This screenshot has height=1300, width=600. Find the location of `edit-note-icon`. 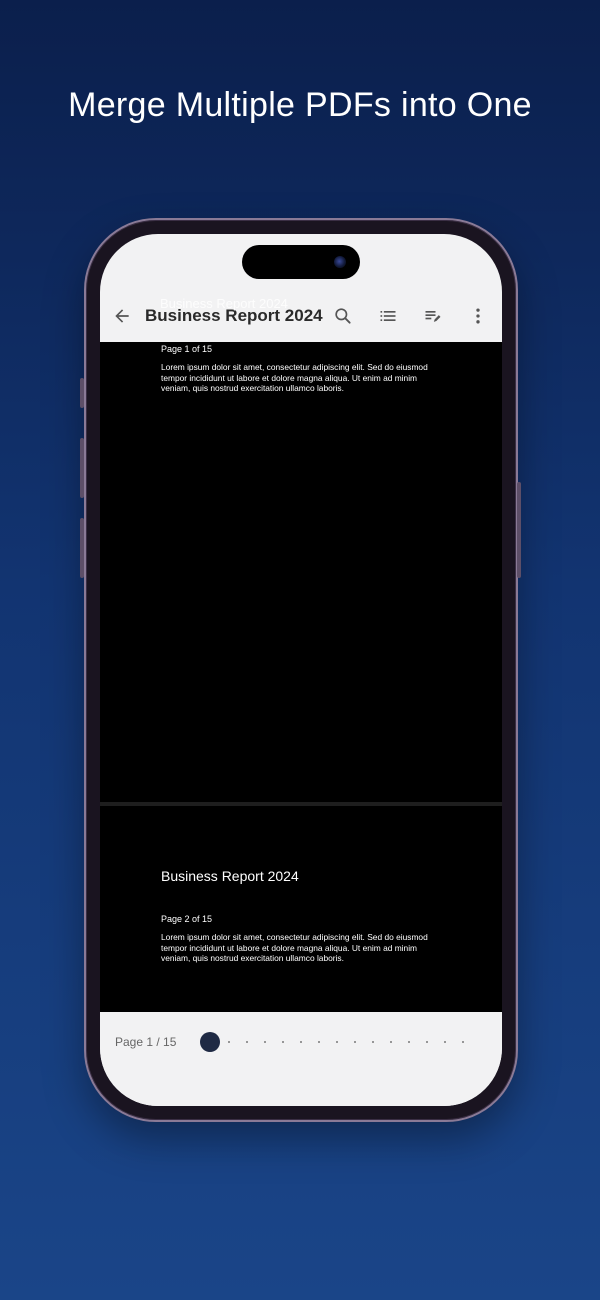

edit-note-icon is located at coordinates (433, 316).